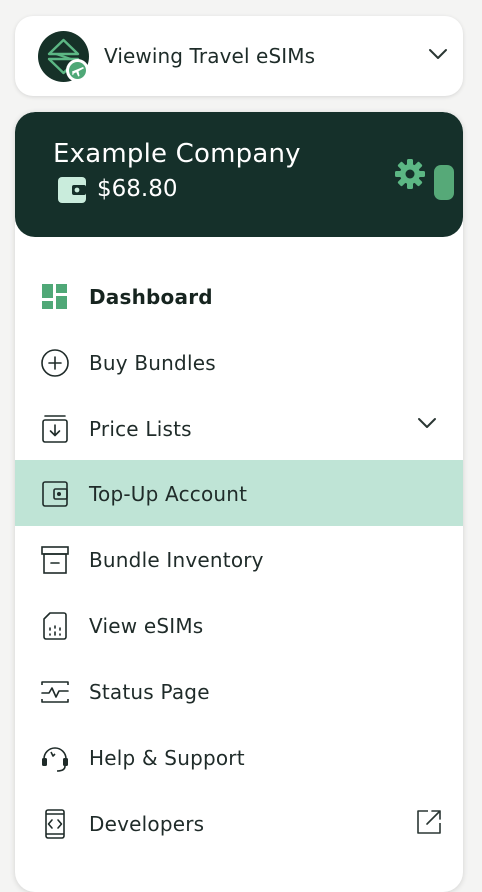 This screenshot has height=892, width=482. I want to click on account-card: Example Company $68.80, so click(239, 174).